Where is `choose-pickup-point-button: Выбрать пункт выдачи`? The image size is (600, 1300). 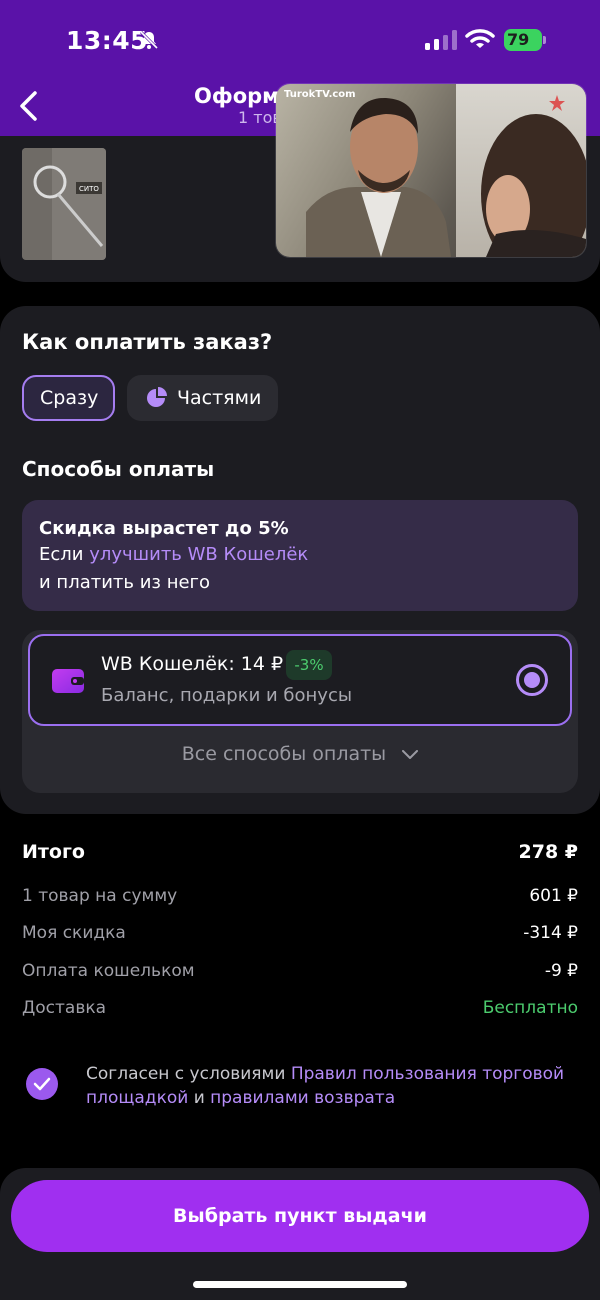
choose-pickup-point-button: Выбрать пункт выдачи is located at coordinates (300, 1216).